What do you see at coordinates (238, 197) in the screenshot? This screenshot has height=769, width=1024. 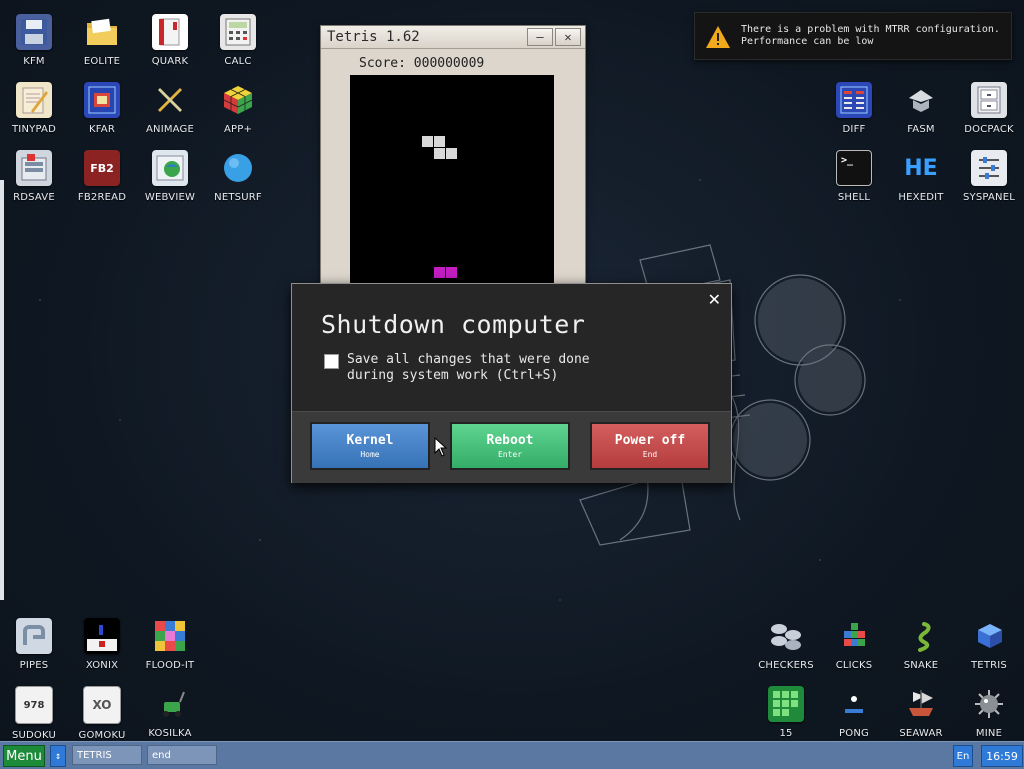 I see `icon-label: NETSURF` at bounding box center [238, 197].